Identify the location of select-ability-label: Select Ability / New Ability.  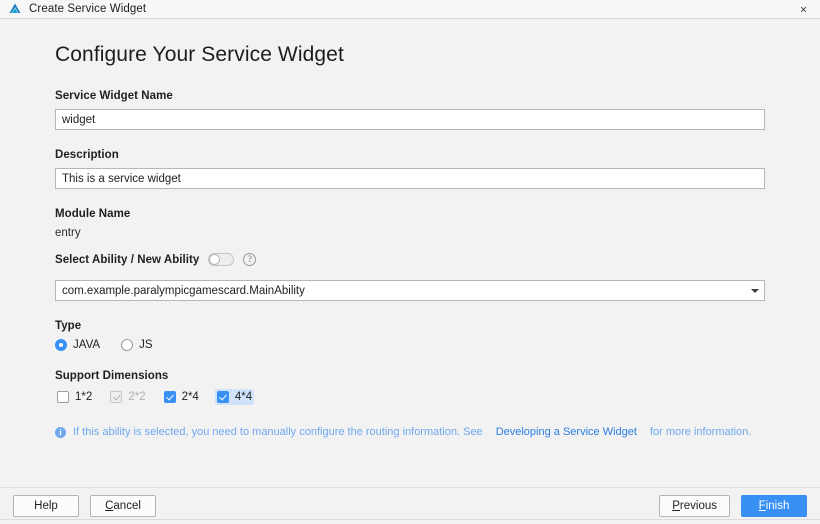
(127, 259).